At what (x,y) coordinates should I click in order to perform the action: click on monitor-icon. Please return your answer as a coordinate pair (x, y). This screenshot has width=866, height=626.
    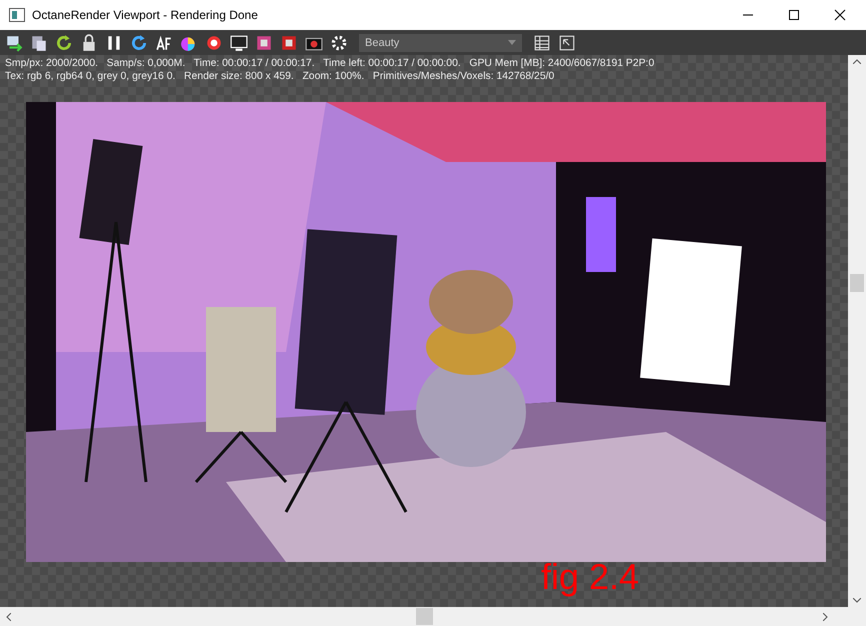
    Looking at the image, I should click on (239, 43).